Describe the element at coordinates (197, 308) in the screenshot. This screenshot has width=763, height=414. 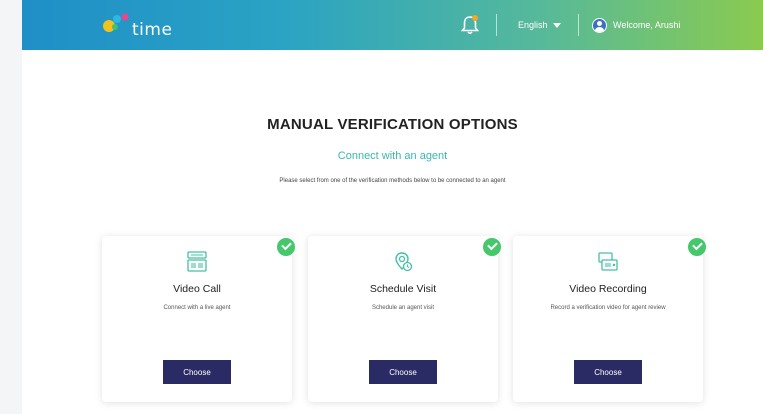
I see `card-description: Connect with a live agent` at that location.